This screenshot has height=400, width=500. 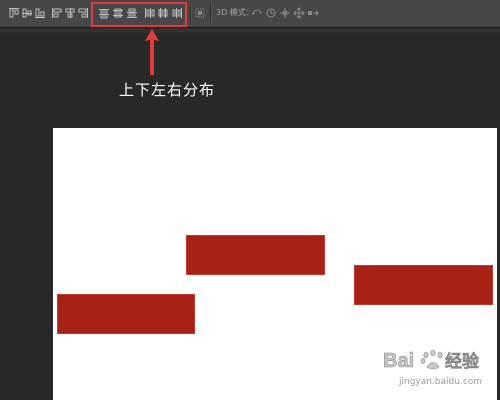 What do you see at coordinates (152, 52) in the screenshot?
I see `arrow-up-icon` at bounding box center [152, 52].